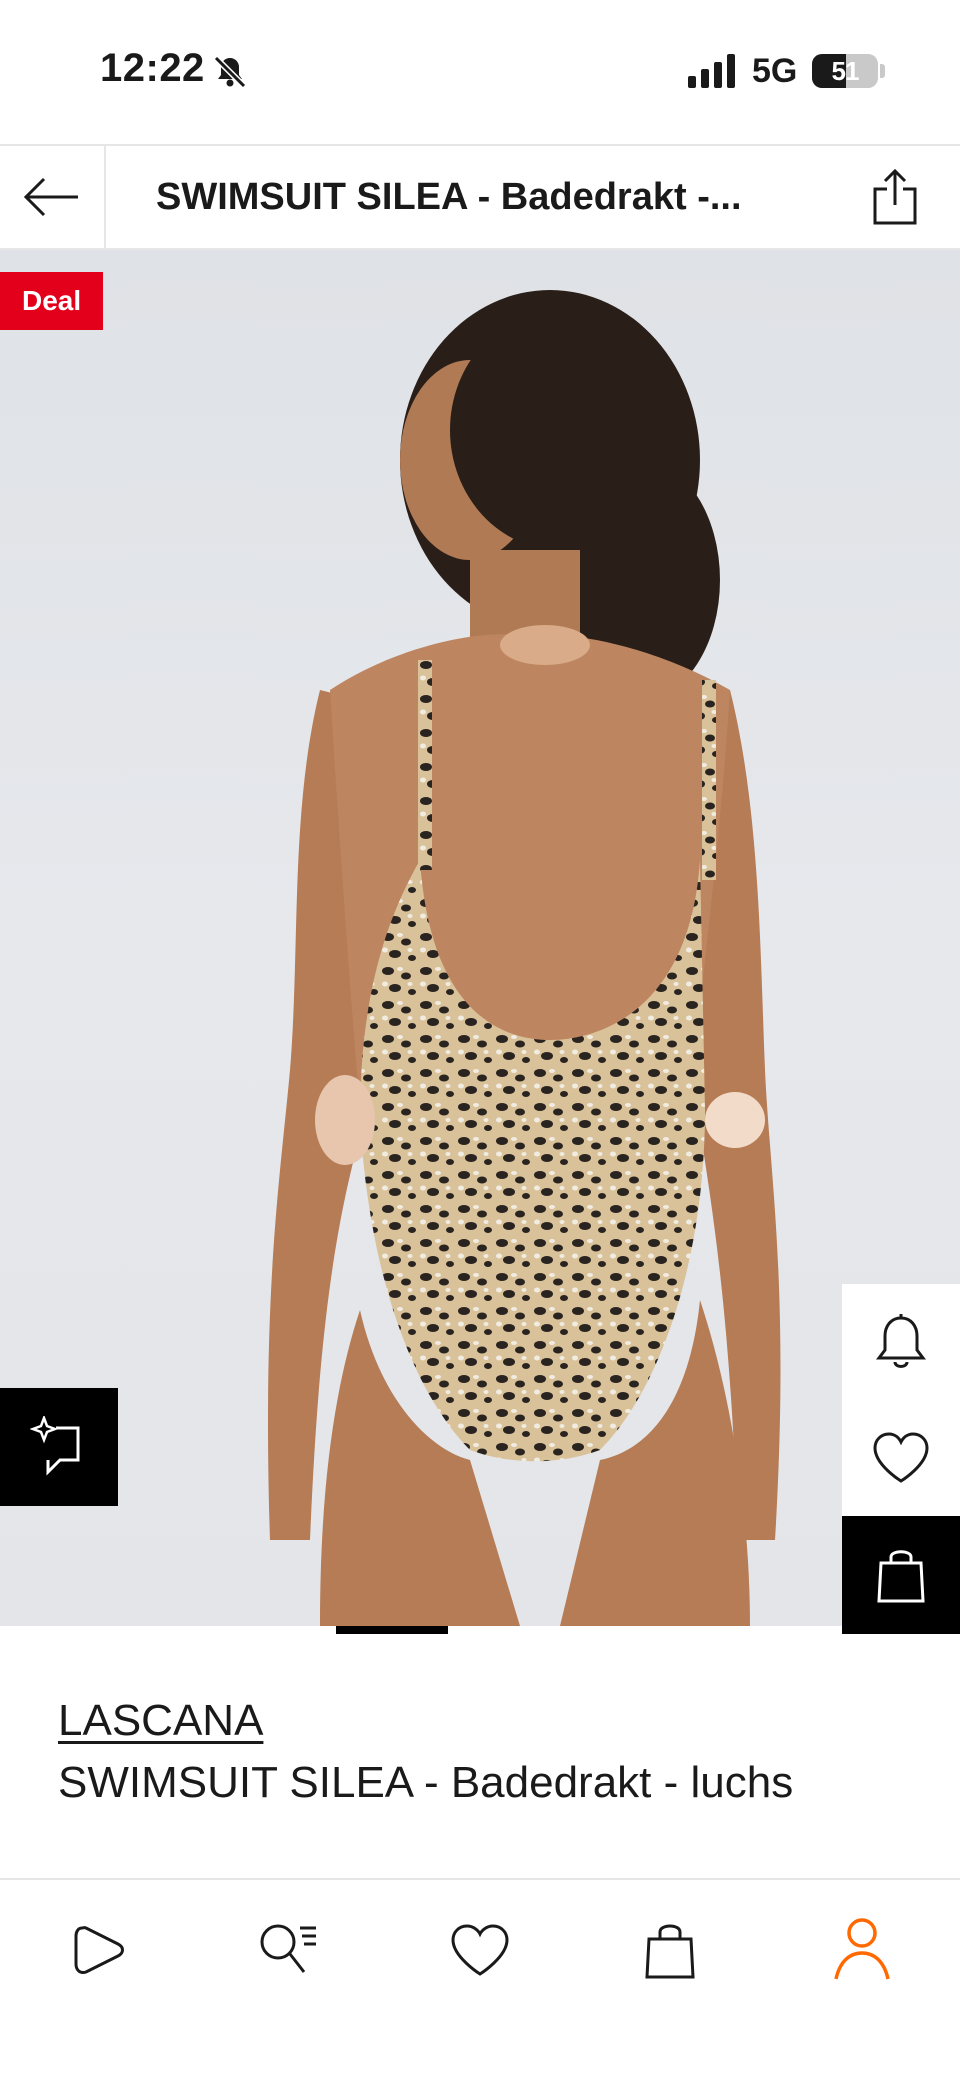 This screenshot has width=960, height=2081. I want to click on status-bar: 12:22 5G 51, so click(480, 72).